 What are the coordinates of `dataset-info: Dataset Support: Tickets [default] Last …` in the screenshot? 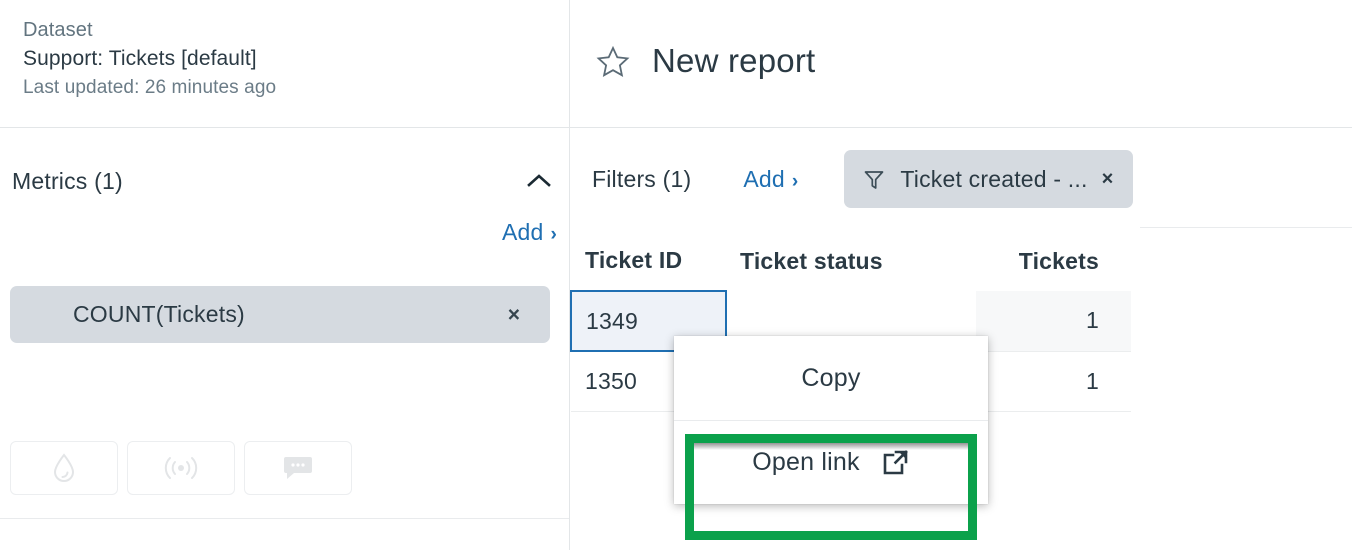 It's located at (149, 59).